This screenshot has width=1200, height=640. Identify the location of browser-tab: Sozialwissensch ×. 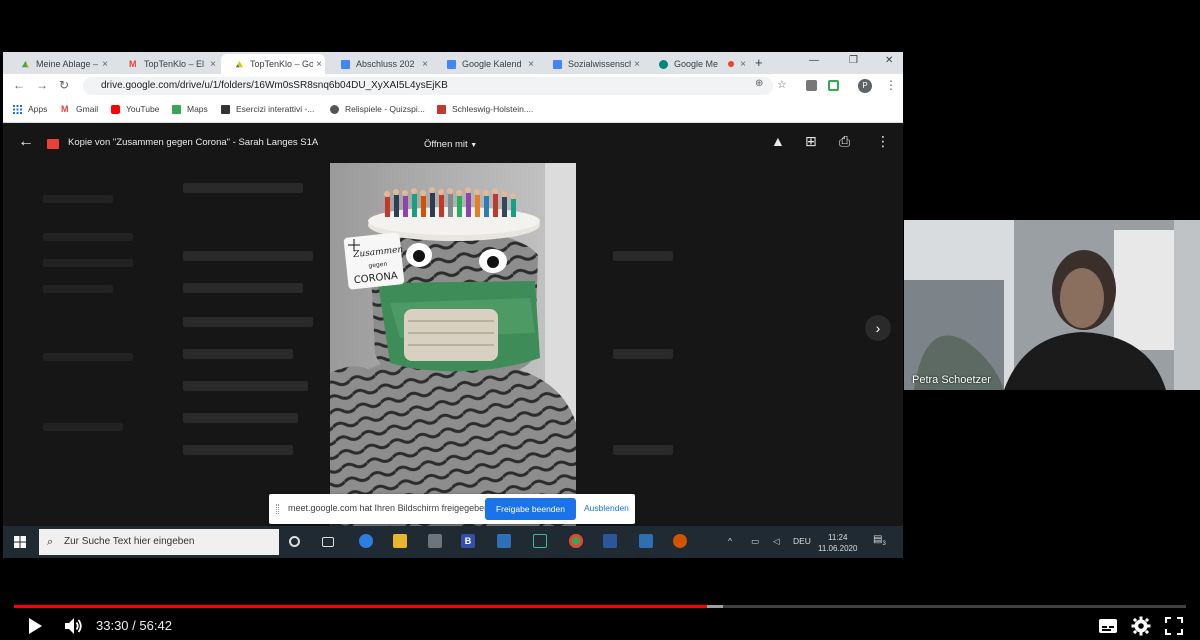
(591, 64).